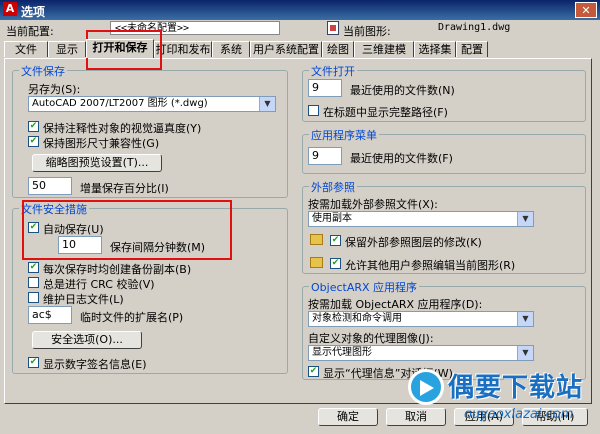  Describe the element at coordinates (300, 10) in the screenshot. I see `title-bar: A 选项 ✕` at that location.